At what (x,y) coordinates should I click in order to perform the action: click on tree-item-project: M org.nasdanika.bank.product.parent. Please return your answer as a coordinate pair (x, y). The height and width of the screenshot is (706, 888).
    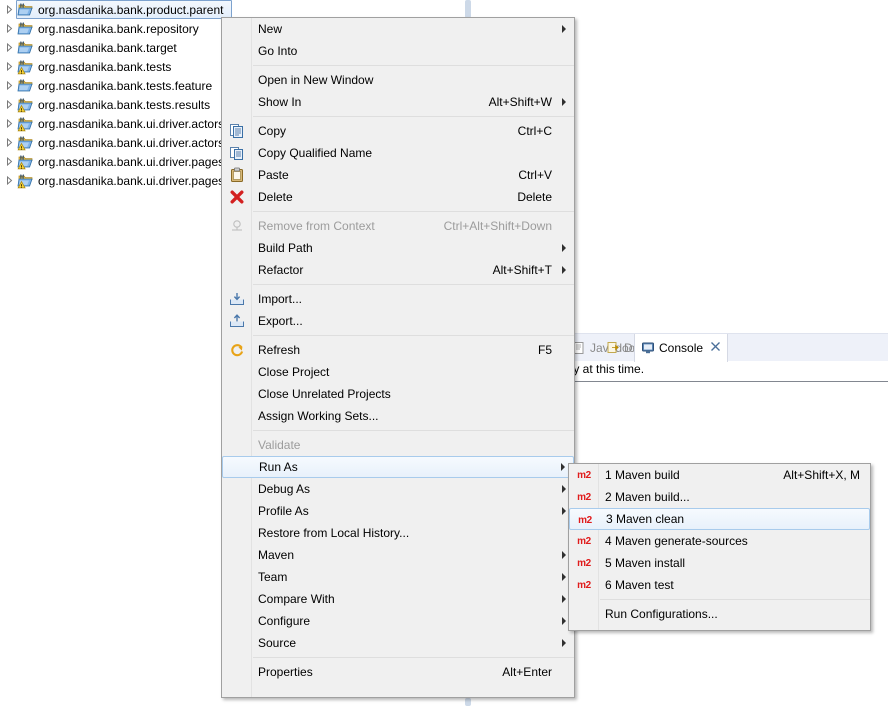
    Looking at the image, I should click on (116, 9).